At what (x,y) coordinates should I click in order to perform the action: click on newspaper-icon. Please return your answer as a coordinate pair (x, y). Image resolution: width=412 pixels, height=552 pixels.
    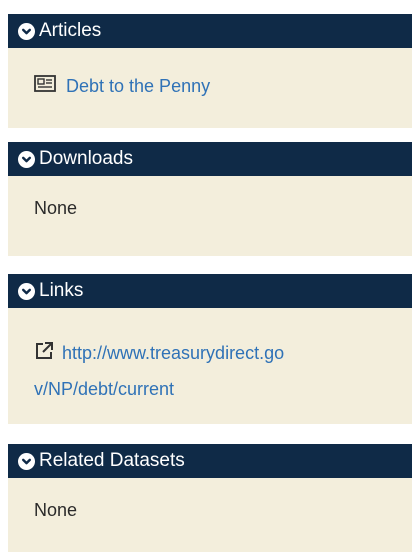
    Looking at the image, I should click on (45, 86).